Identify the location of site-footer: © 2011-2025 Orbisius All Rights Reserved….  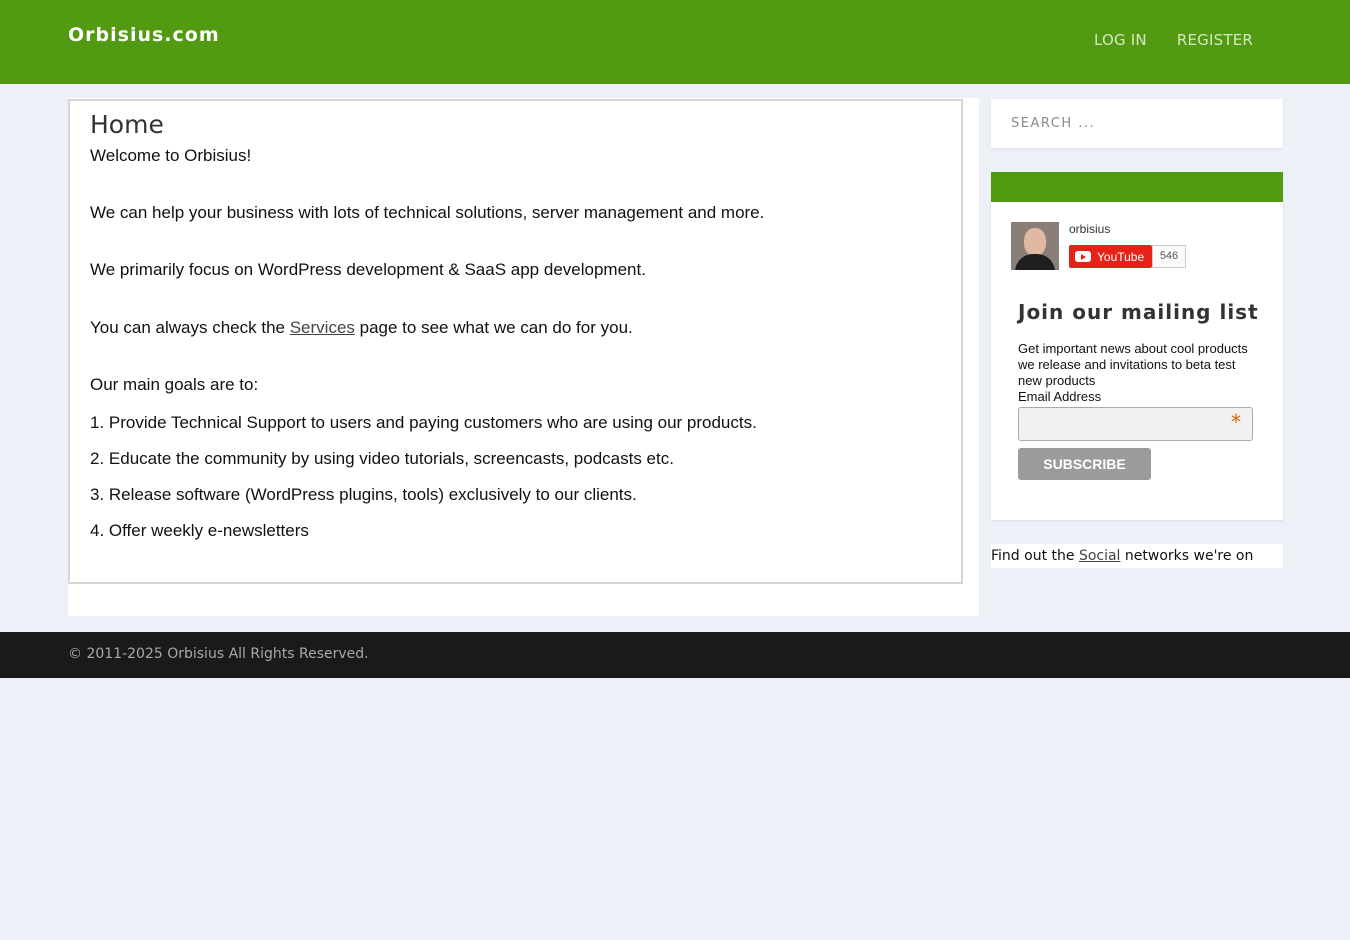
(675, 655).